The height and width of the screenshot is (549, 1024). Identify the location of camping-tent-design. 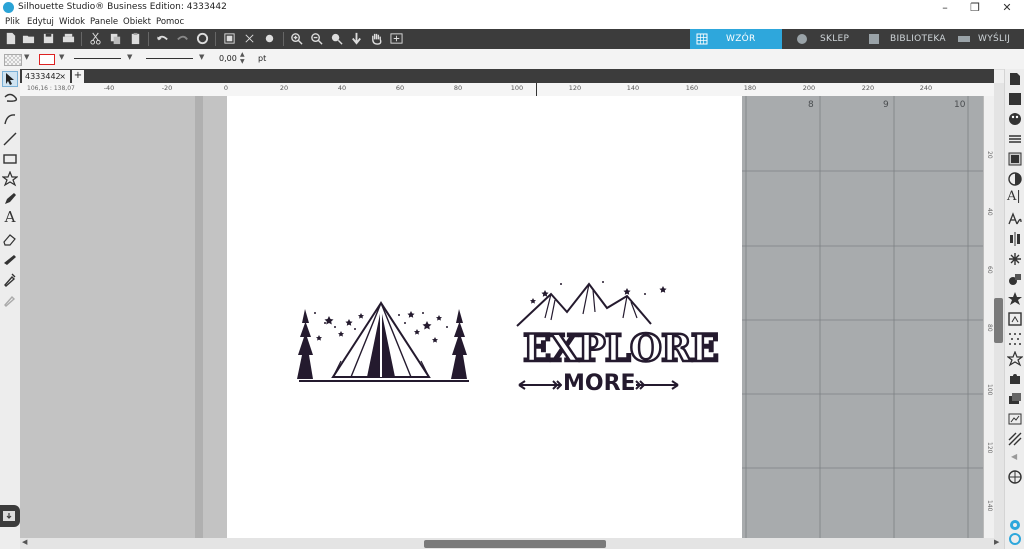
(384, 346).